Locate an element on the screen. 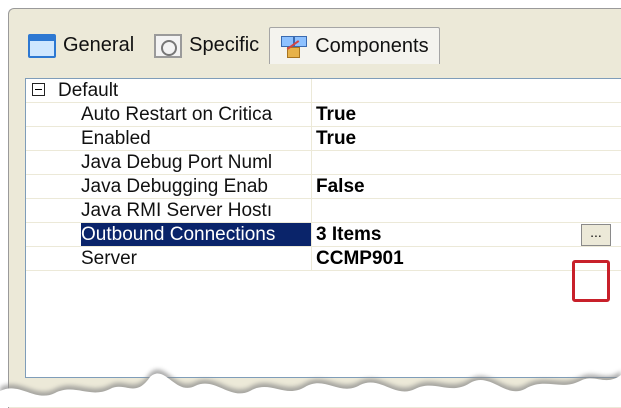 This screenshot has width=621, height=408. property-row-enabled: Enabled True is located at coordinates (323, 139).